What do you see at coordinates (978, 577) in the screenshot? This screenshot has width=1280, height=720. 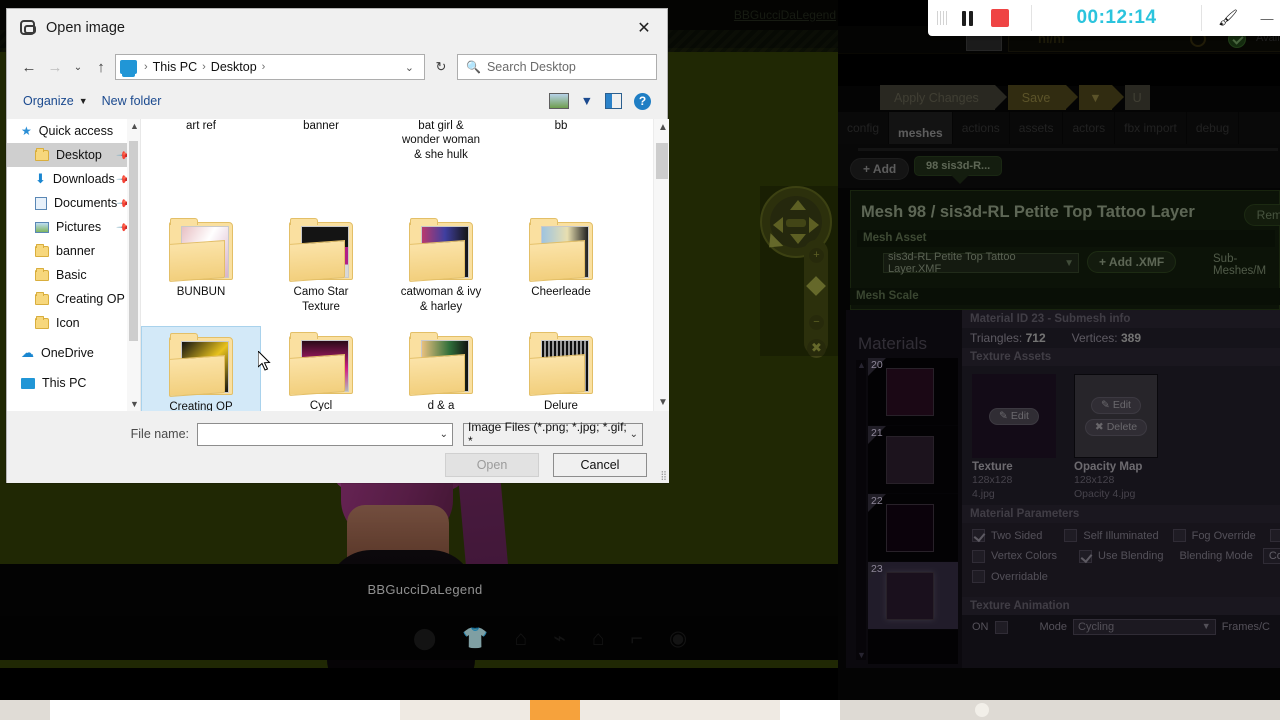 I see `overridable-checkbox` at bounding box center [978, 577].